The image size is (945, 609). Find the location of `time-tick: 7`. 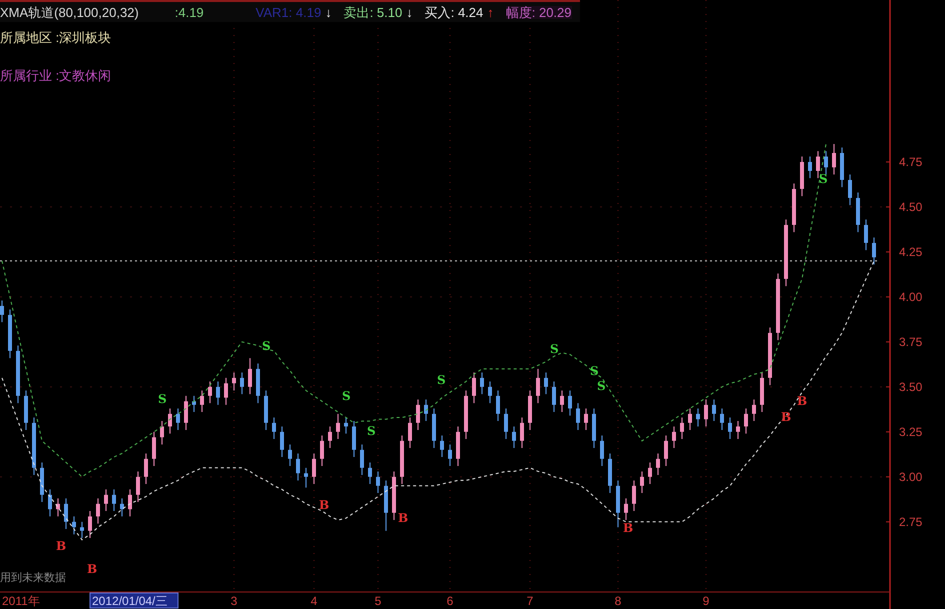

time-tick: 7 is located at coordinates (530, 601).